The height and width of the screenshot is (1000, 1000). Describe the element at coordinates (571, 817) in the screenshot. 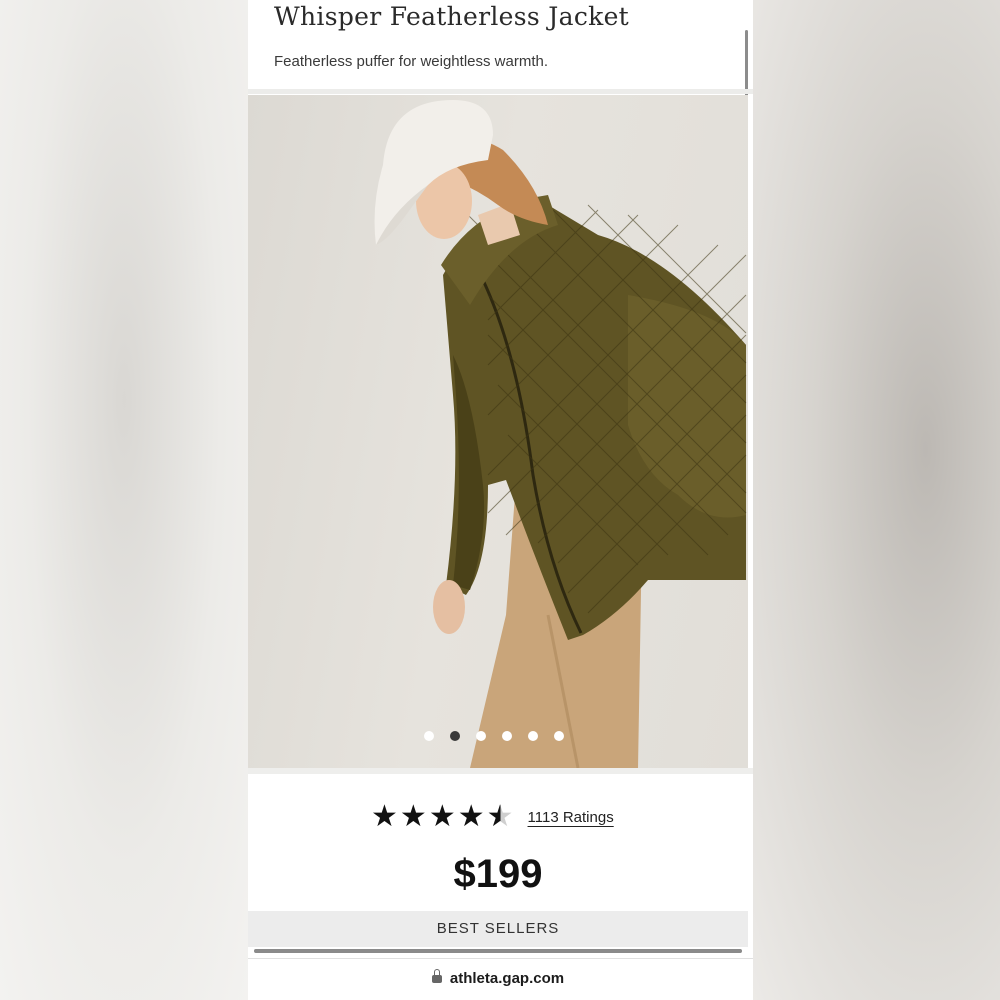

I see `ratings-link: 1113 Ratings` at that location.